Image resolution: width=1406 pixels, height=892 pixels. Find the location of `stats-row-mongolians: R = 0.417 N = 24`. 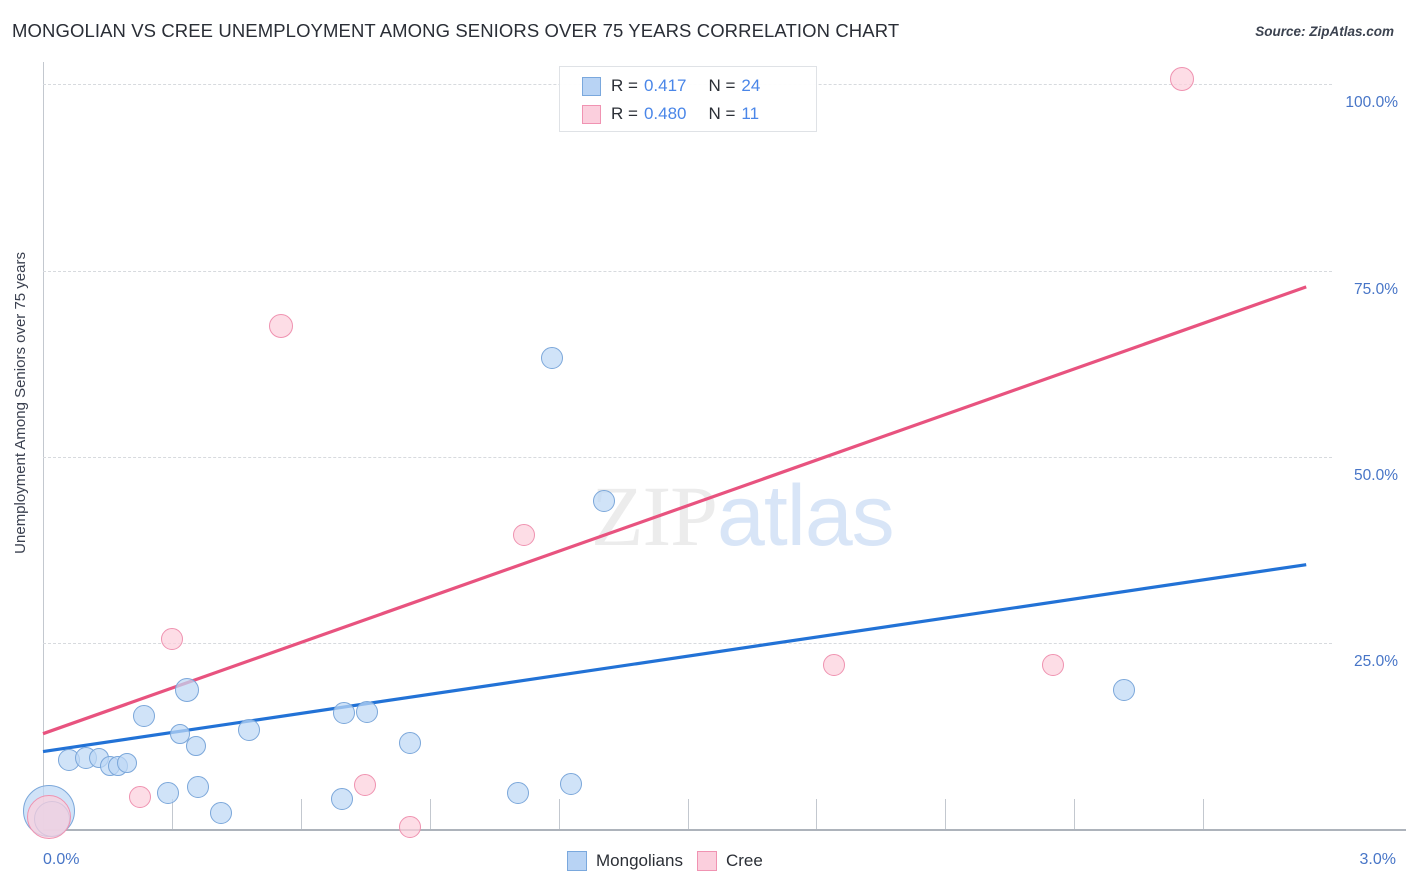

stats-row-mongolians: R = 0.417 N = 24 is located at coordinates (699, 86).